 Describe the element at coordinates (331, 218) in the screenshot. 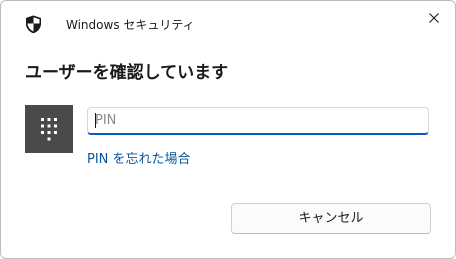

I see `cancel-button: キャンセル` at that location.